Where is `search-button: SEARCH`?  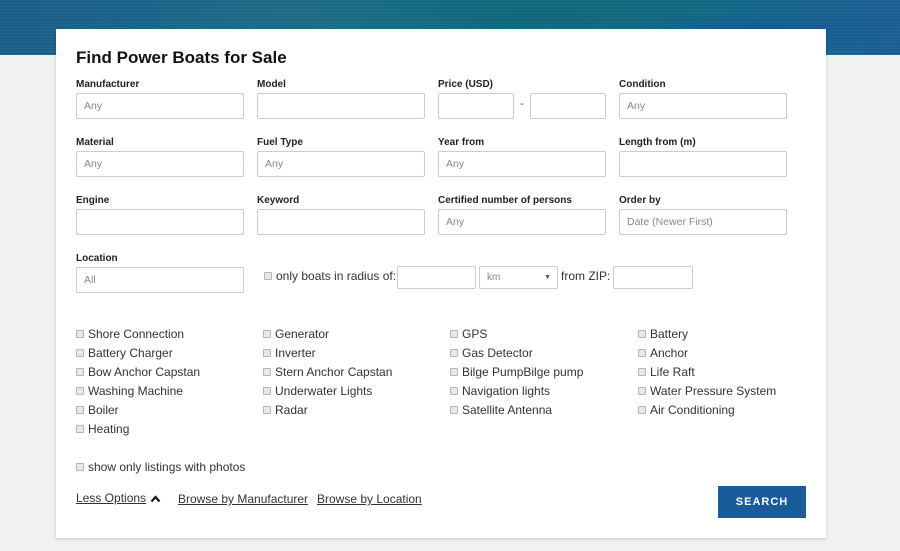 search-button: SEARCH is located at coordinates (762, 502).